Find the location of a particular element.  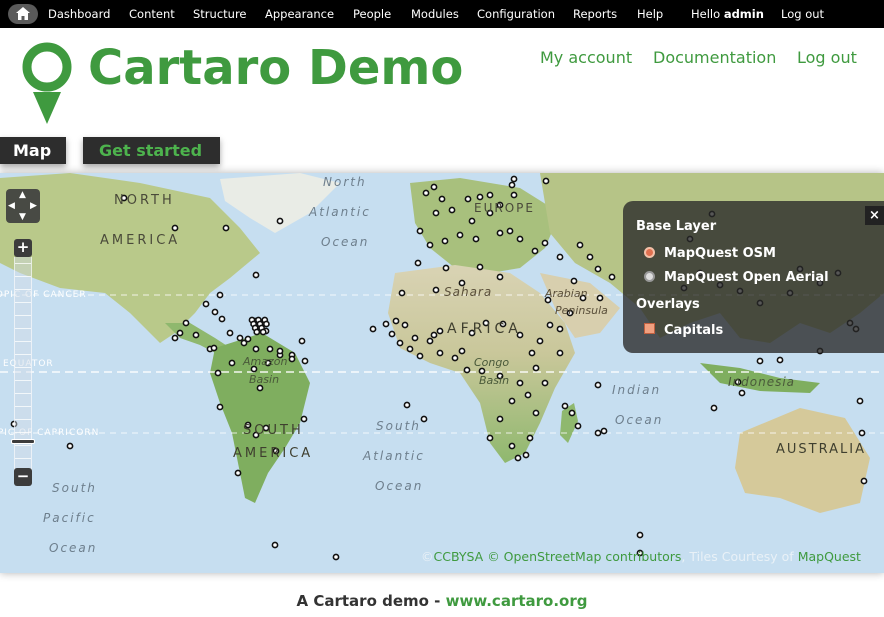

layer-mapquest-aerial: MapQuest Open Aerial is located at coordinates (746, 277).